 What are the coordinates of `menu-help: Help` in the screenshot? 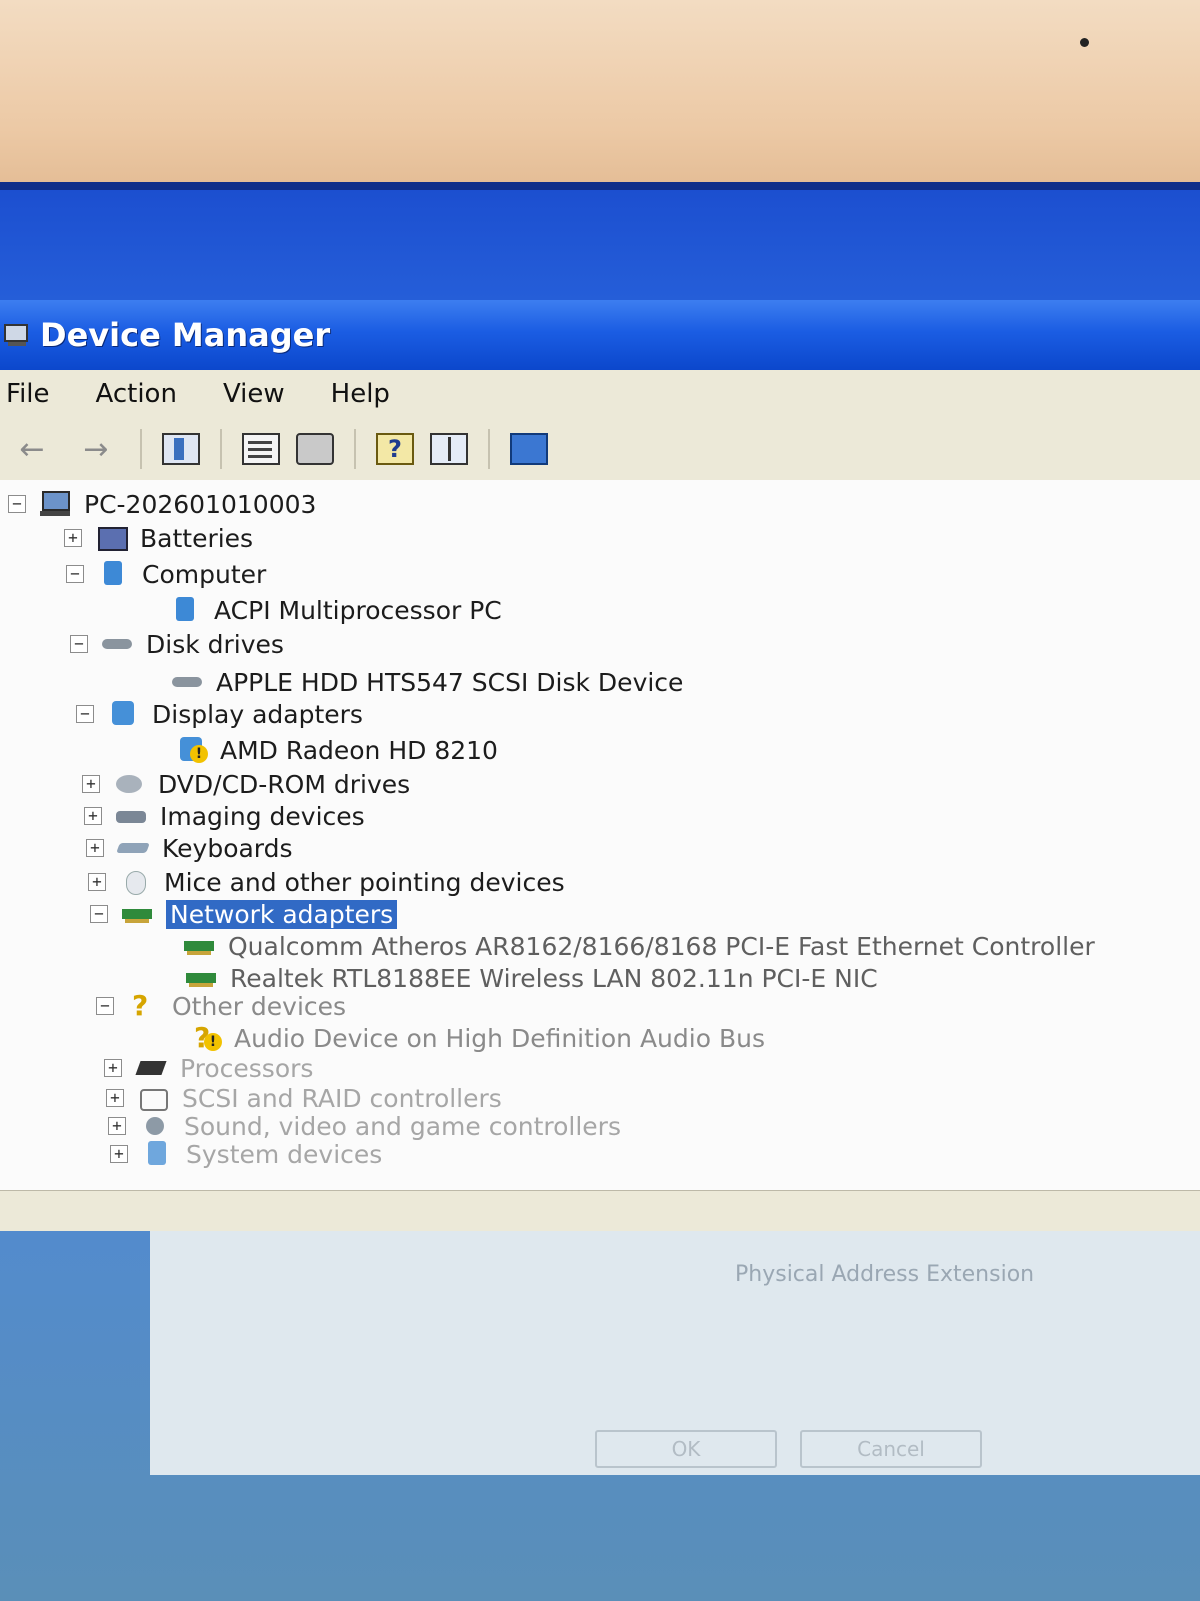 It's located at (360, 394).